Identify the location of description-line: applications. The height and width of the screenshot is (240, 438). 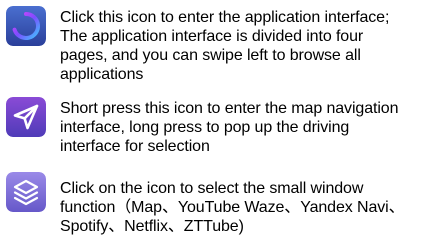
(102, 74).